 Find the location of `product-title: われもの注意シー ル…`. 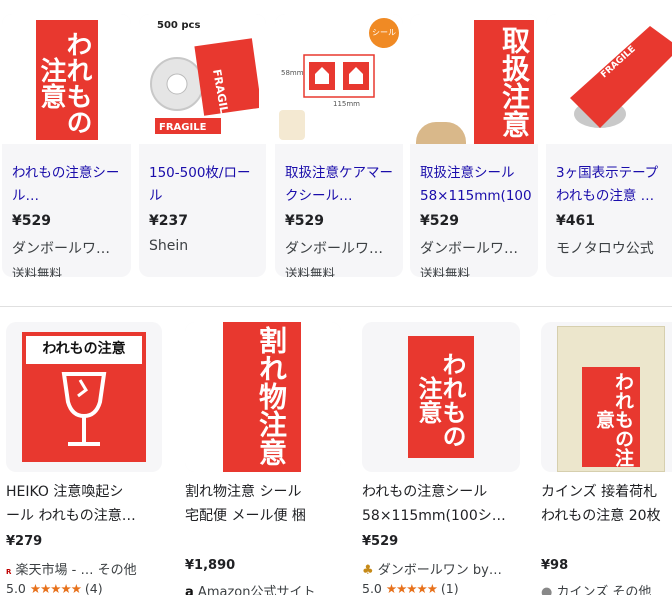

product-title: われもの注意シー ル… is located at coordinates (68, 185).